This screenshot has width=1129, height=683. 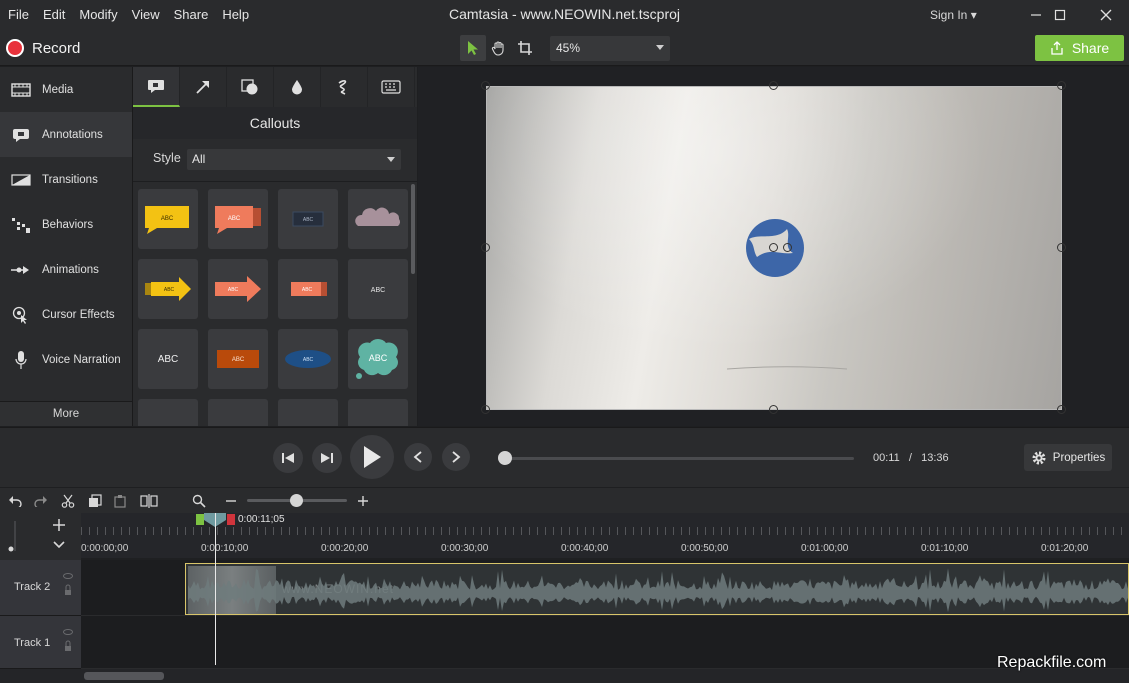 What do you see at coordinates (59, 525) in the screenshot?
I see `add-track-icon` at bounding box center [59, 525].